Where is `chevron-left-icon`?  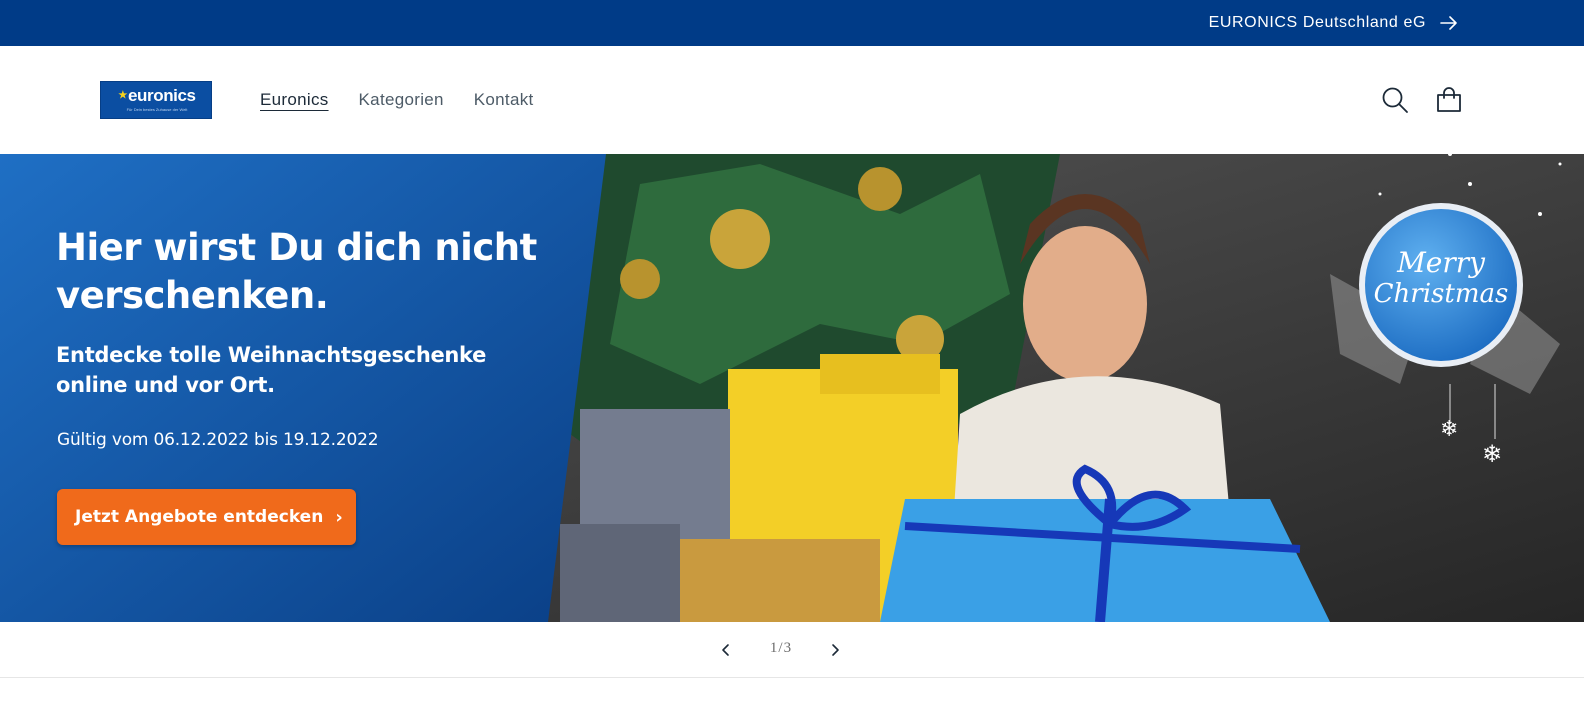 chevron-left-icon is located at coordinates (725, 650).